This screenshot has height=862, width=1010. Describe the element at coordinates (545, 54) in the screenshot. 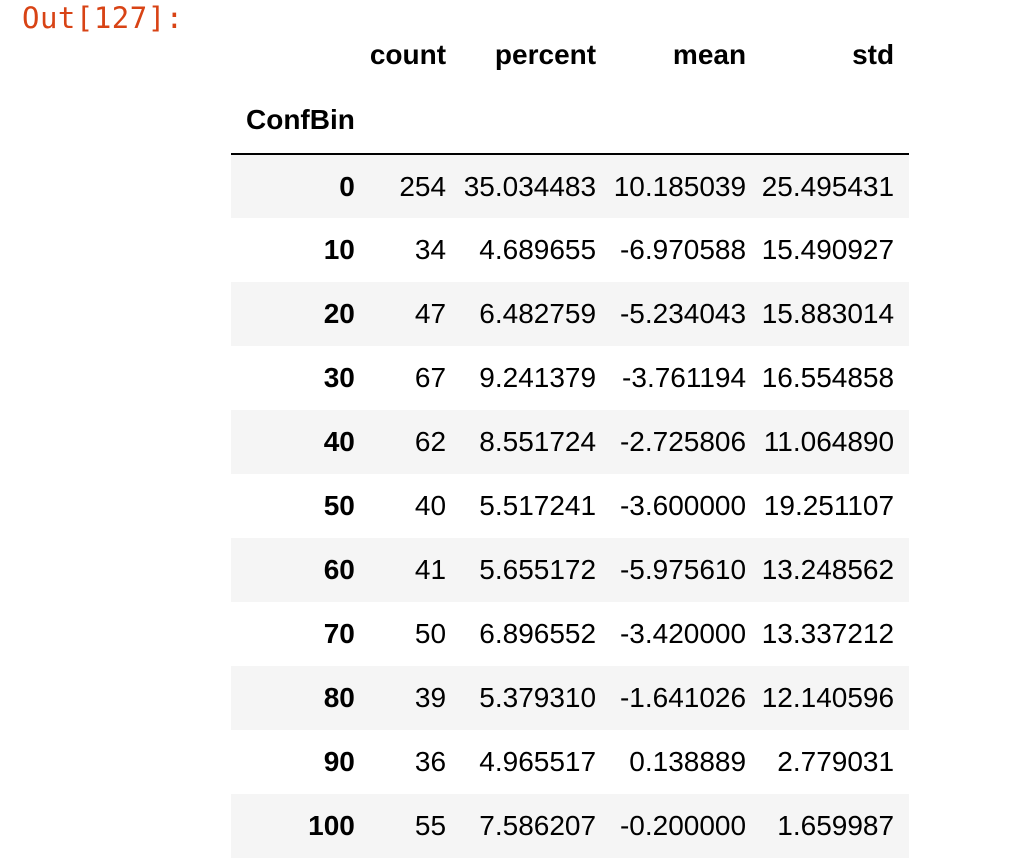

I see `column-header-percent: percent` at that location.